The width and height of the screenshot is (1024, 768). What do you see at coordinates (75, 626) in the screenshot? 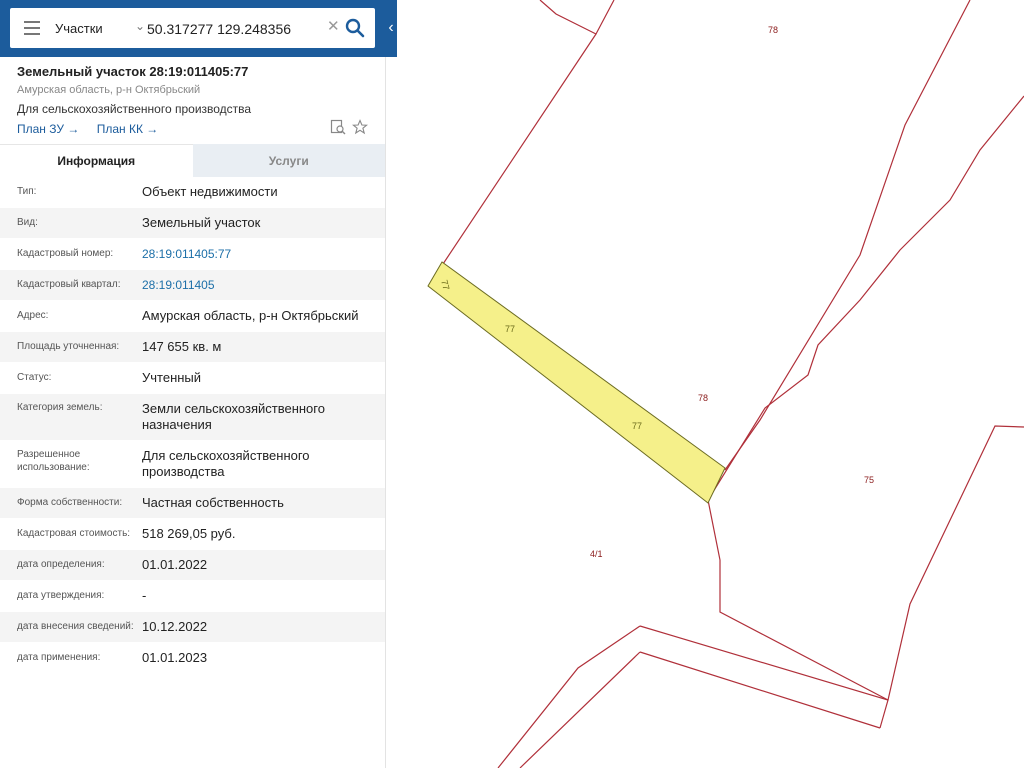
I see `property-label: дата внесения сведений:` at bounding box center [75, 626].